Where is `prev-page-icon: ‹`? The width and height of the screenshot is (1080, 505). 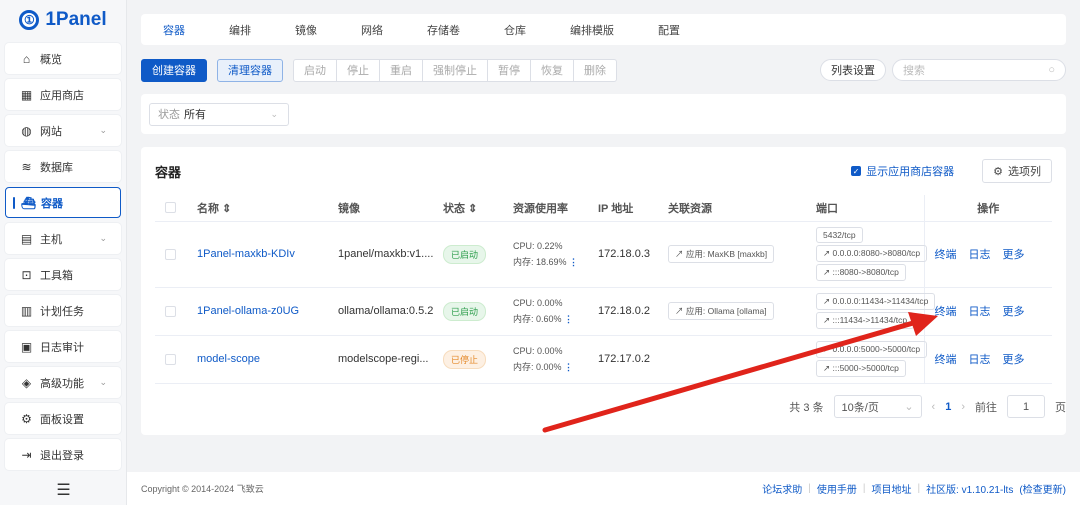 prev-page-icon: ‹ is located at coordinates (934, 407).